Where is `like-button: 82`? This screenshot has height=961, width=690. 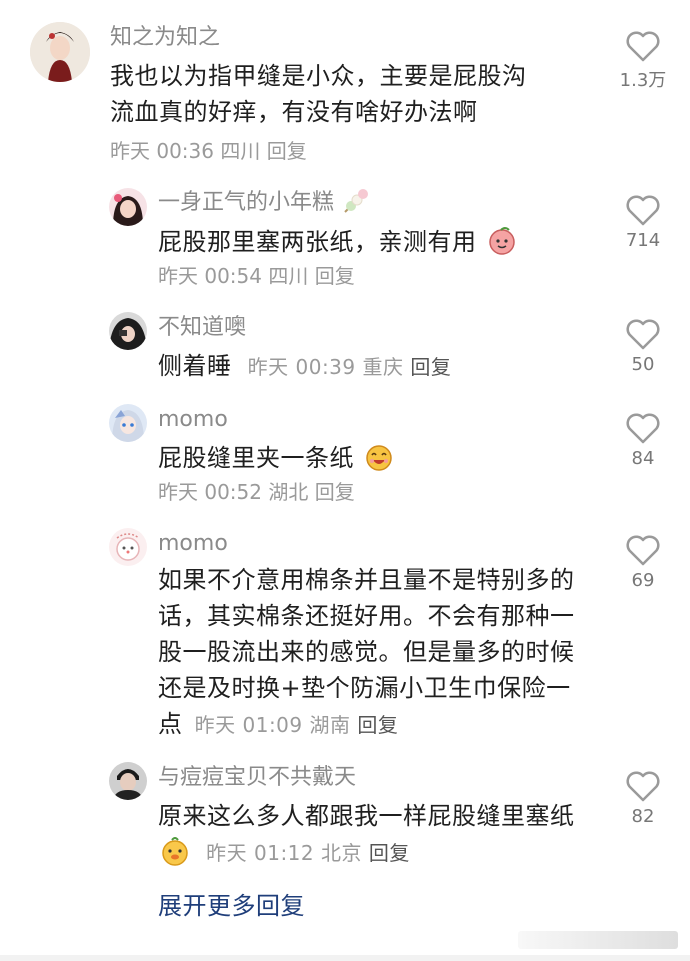
like-button: 82 is located at coordinates (643, 798).